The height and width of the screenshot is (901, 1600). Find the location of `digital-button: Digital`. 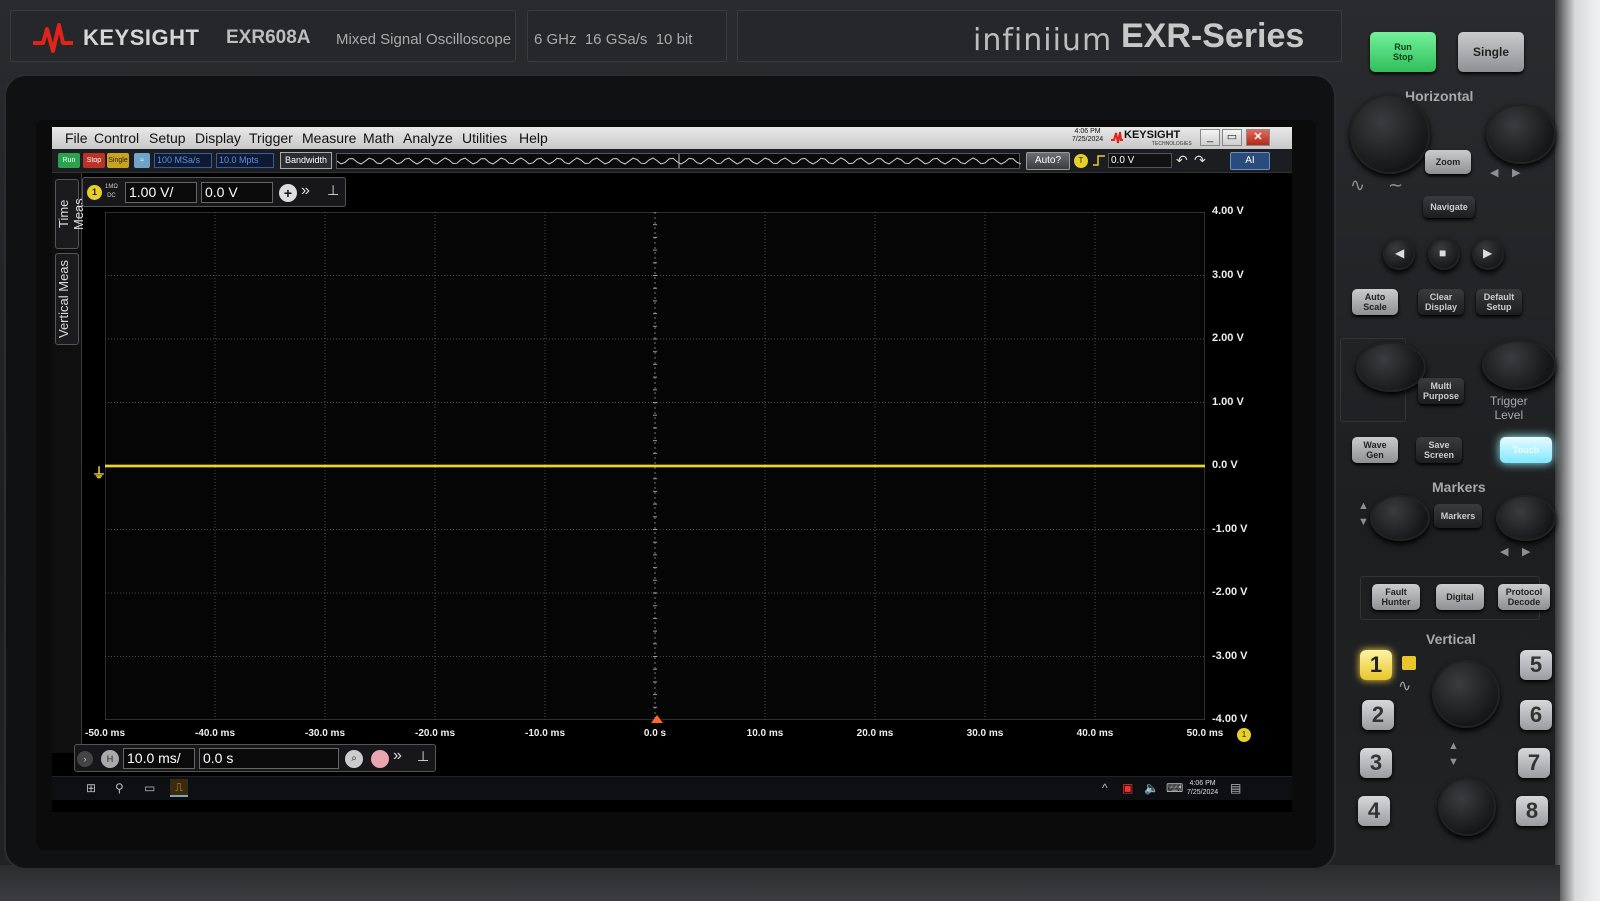

digital-button: Digital is located at coordinates (1460, 597).